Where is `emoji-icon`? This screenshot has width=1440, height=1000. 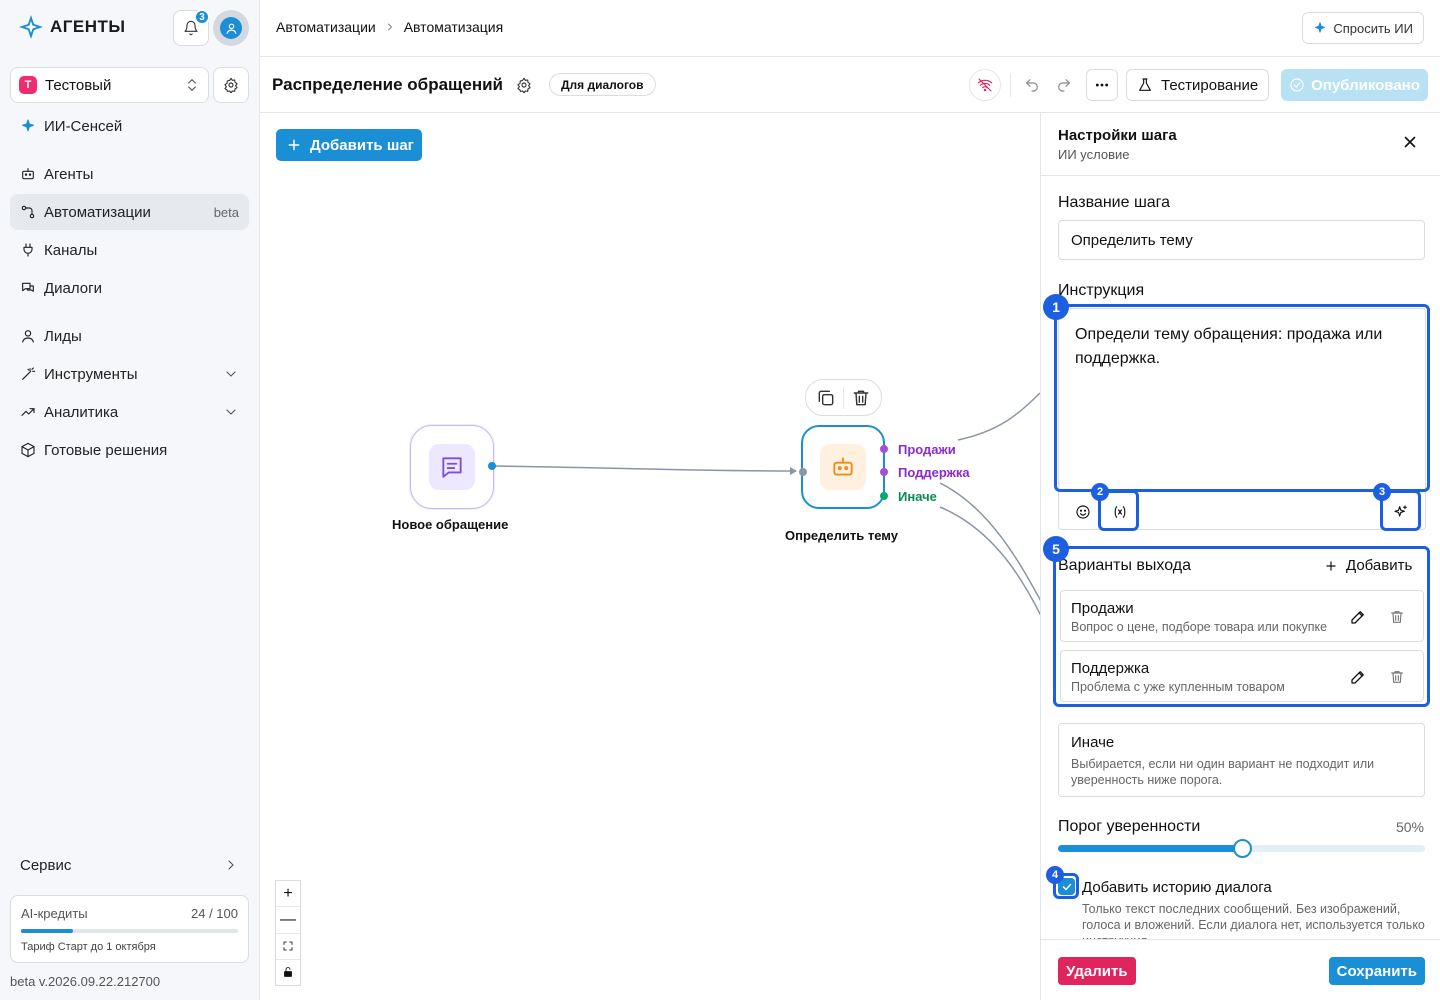
emoji-icon is located at coordinates (1083, 512).